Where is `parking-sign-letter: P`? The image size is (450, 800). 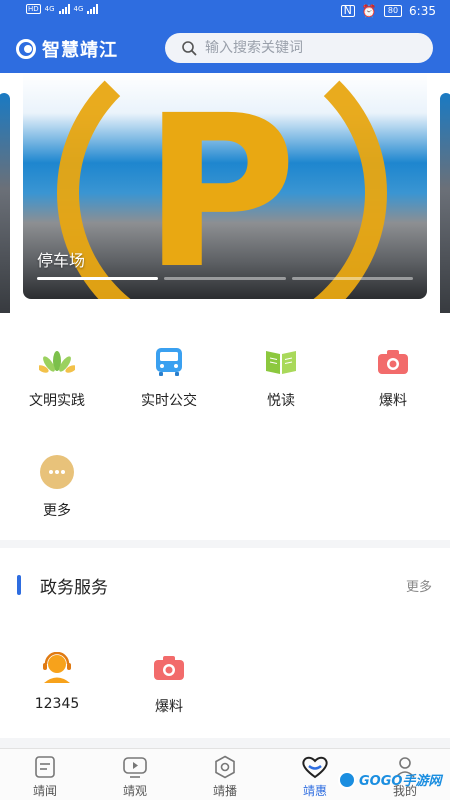
parking-sign-letter: P is located at coordinates (220, 186).